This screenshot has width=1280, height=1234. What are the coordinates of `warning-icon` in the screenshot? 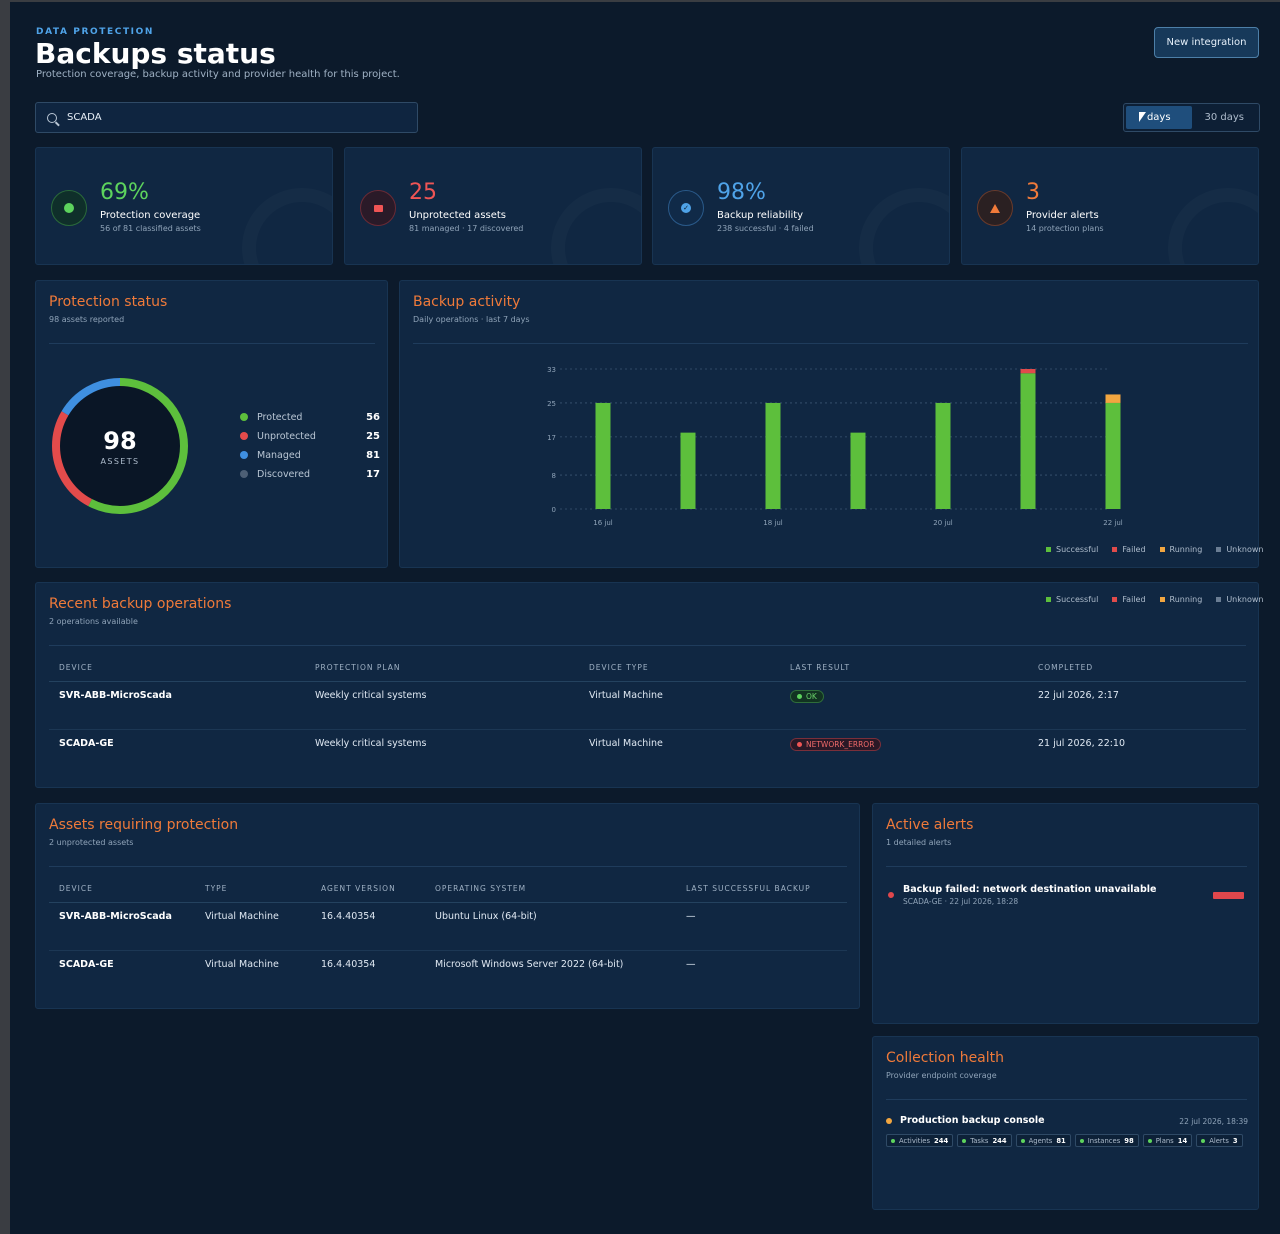 It's located at (995, 208).